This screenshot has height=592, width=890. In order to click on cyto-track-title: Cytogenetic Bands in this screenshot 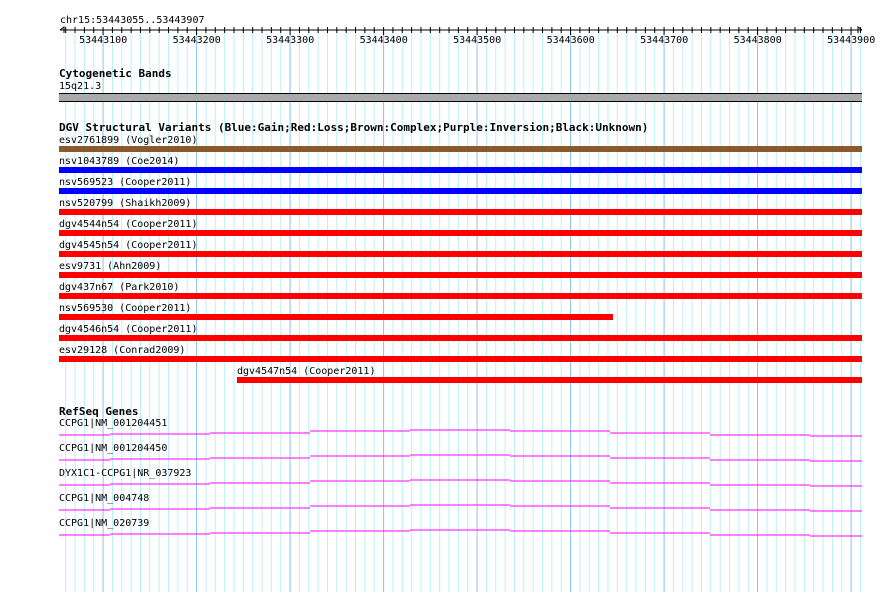, I will do `click(115, 73)`.